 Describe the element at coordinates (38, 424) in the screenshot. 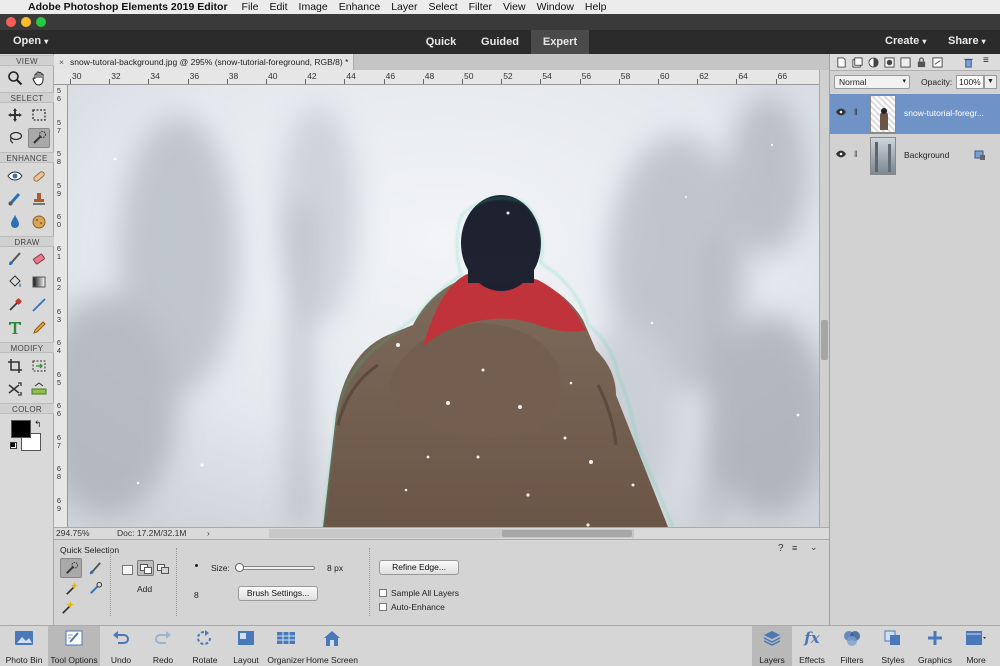

I see `swap-colors-icon: ↰` at that location.